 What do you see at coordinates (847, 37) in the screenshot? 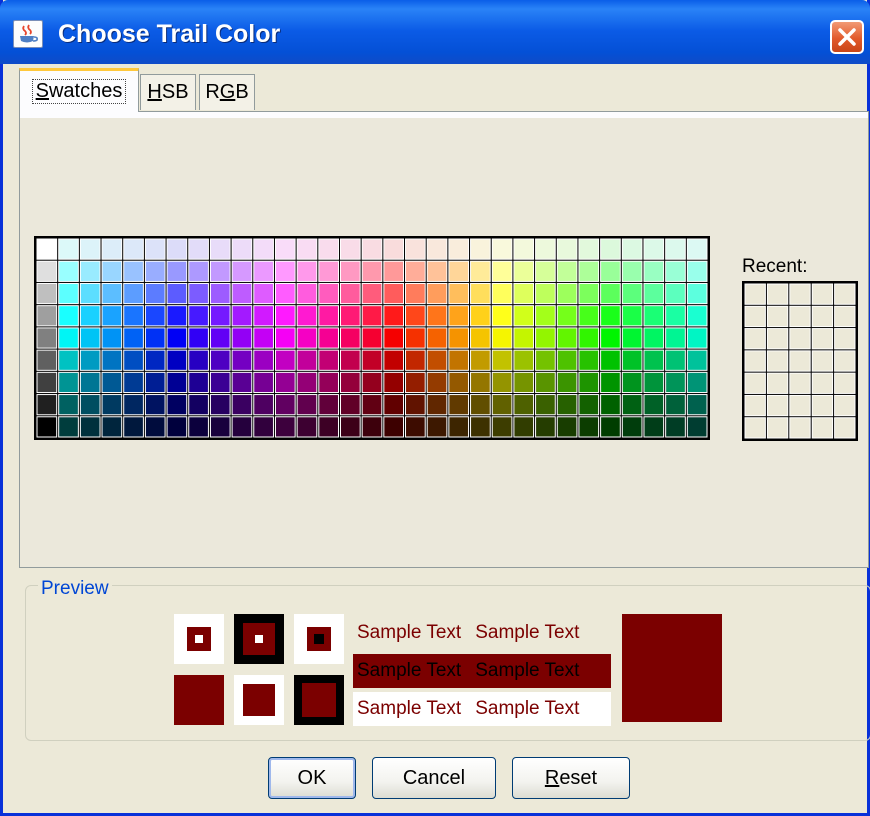
I see `close-button` at bounding box center [847, 37].